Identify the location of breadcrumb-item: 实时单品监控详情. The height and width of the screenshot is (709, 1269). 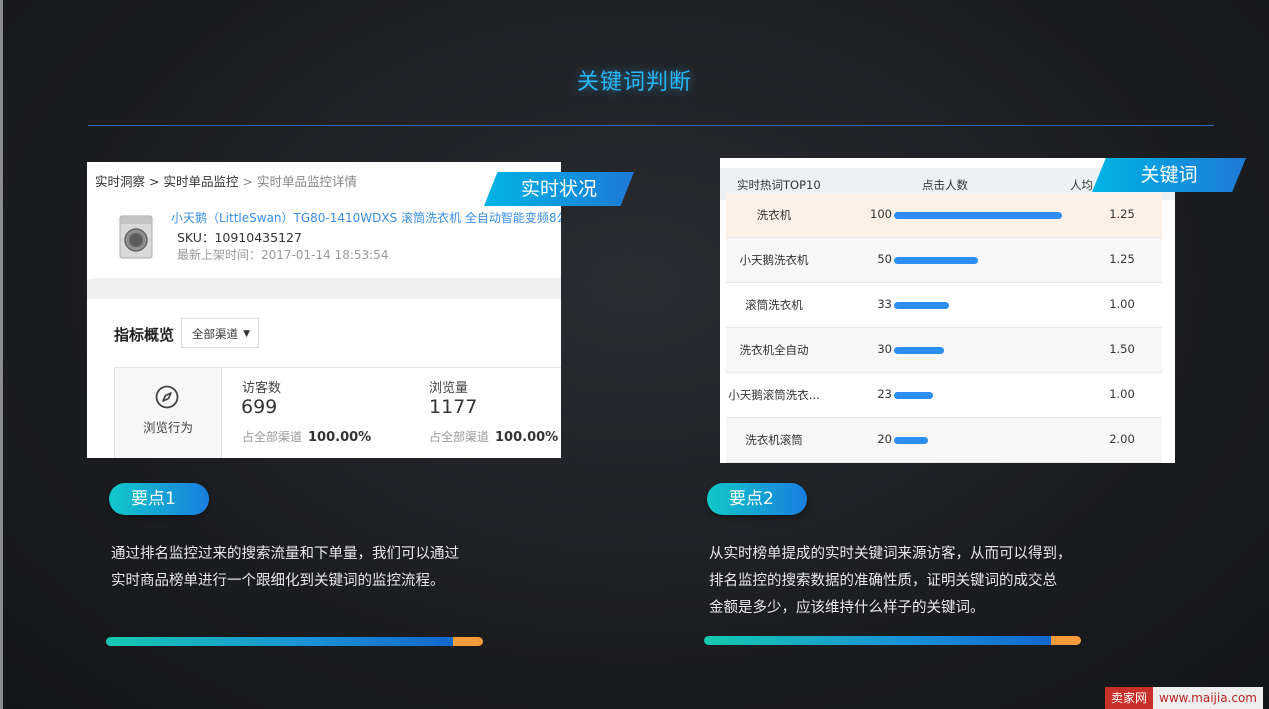
(306, 181).